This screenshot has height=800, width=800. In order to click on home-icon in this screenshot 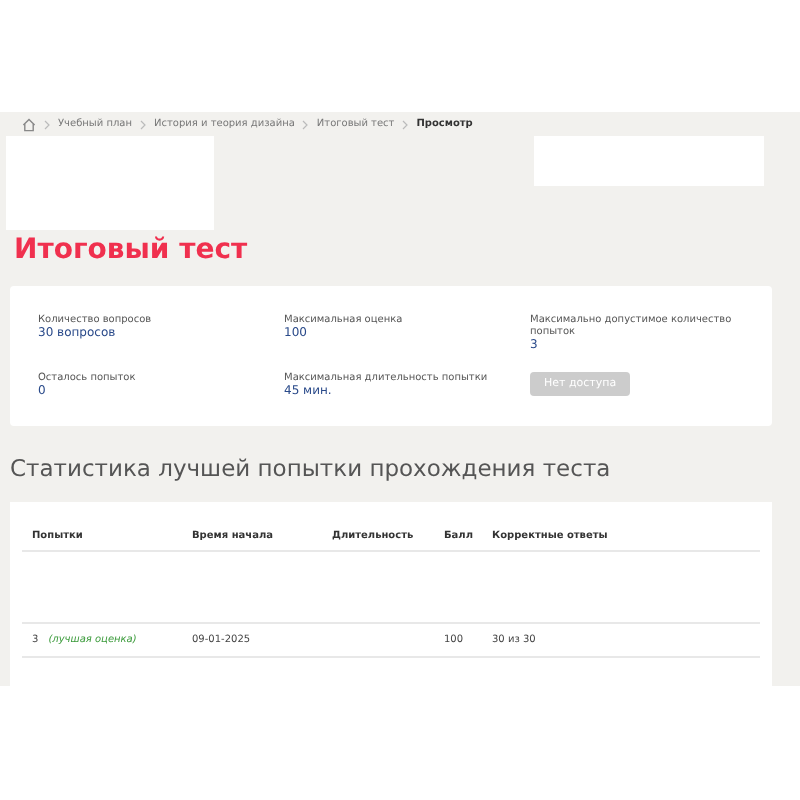, I will do `click(29, 124)`.